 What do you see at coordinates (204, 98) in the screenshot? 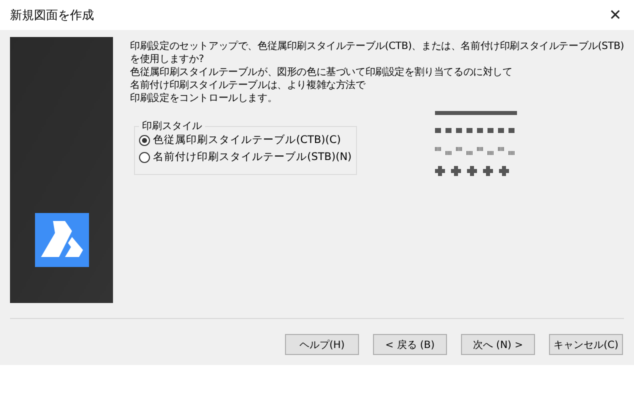
I see `intro-text: 印刷設定をコントロールします。` at bounding box center [204, 98].